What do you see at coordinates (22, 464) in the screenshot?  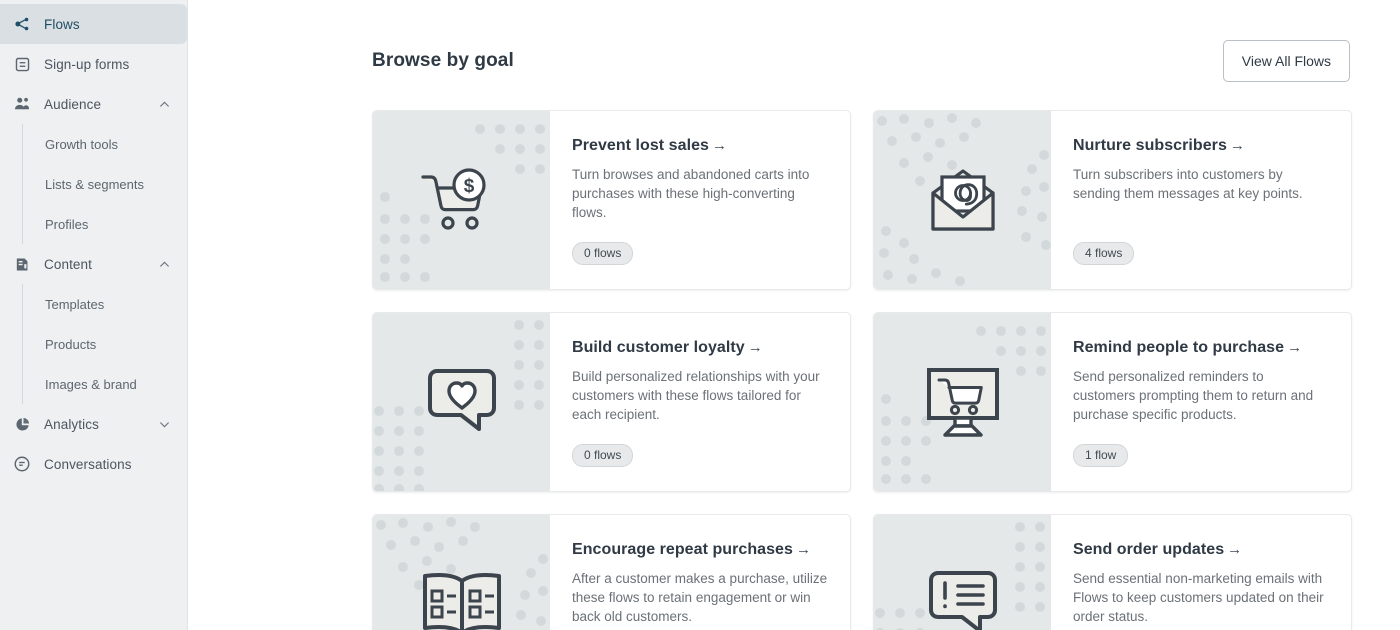 I see `conversations-icon` at bounding box center [22, 464].